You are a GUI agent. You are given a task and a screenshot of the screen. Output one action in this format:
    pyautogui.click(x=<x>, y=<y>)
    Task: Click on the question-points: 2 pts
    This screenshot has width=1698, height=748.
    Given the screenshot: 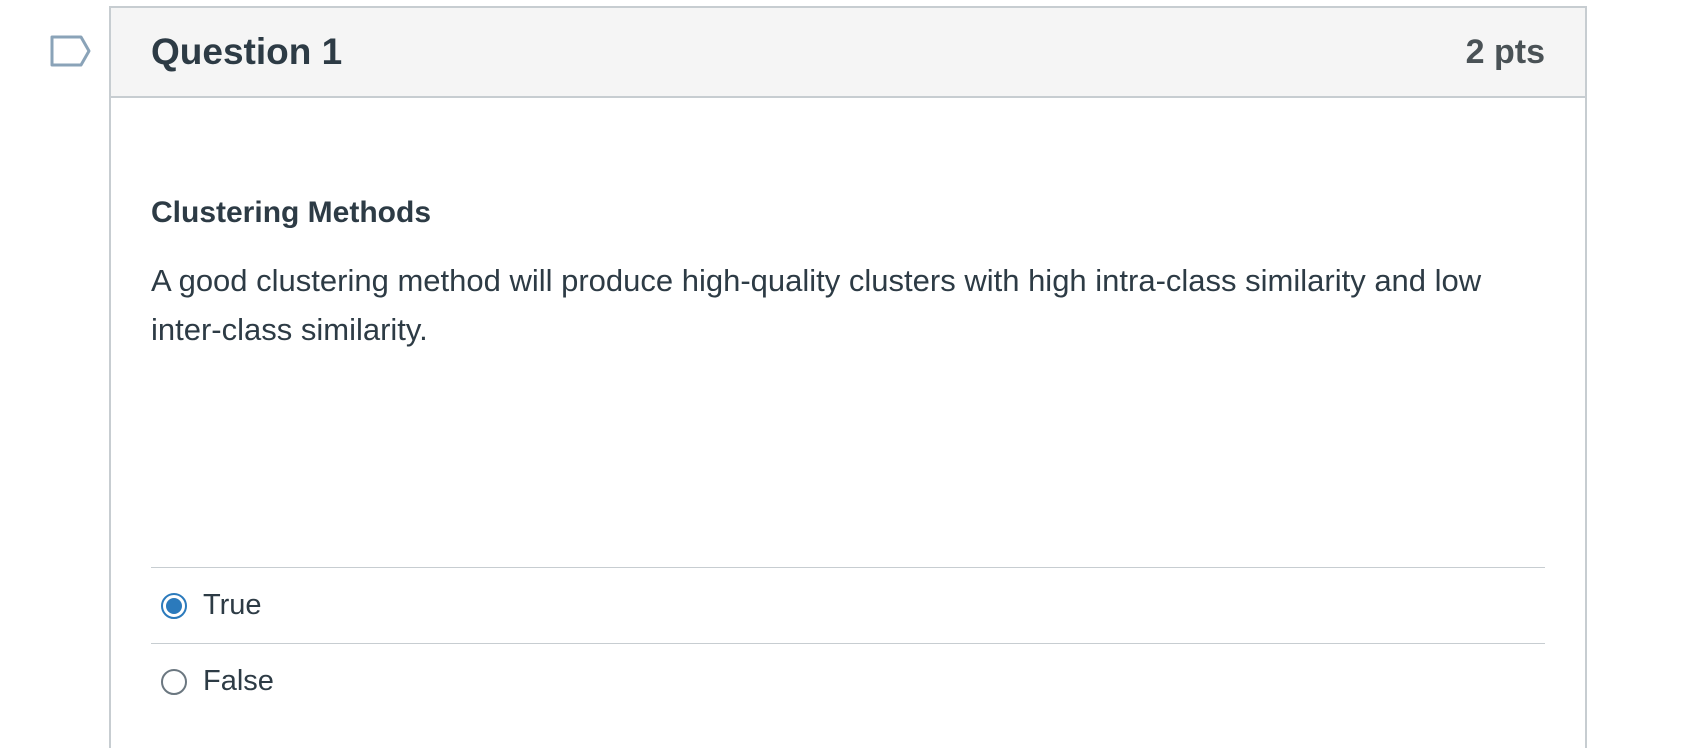 What is the action you would take?
    pyautogui.click(x=1505, y=51)
    